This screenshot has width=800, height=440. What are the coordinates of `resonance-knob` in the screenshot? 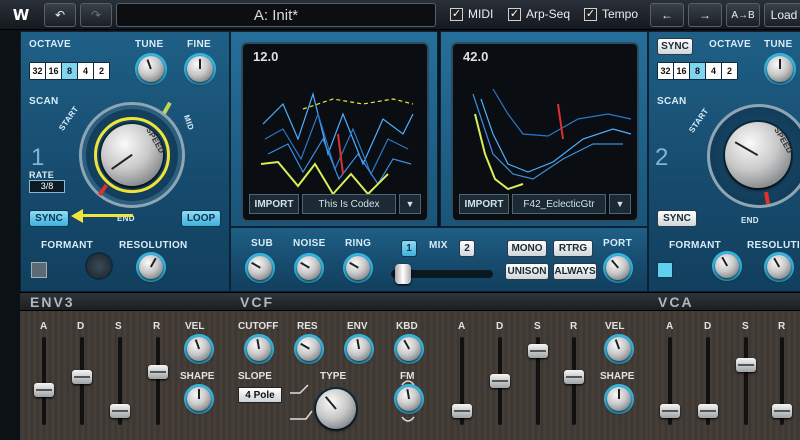 It's located at (309, 349).